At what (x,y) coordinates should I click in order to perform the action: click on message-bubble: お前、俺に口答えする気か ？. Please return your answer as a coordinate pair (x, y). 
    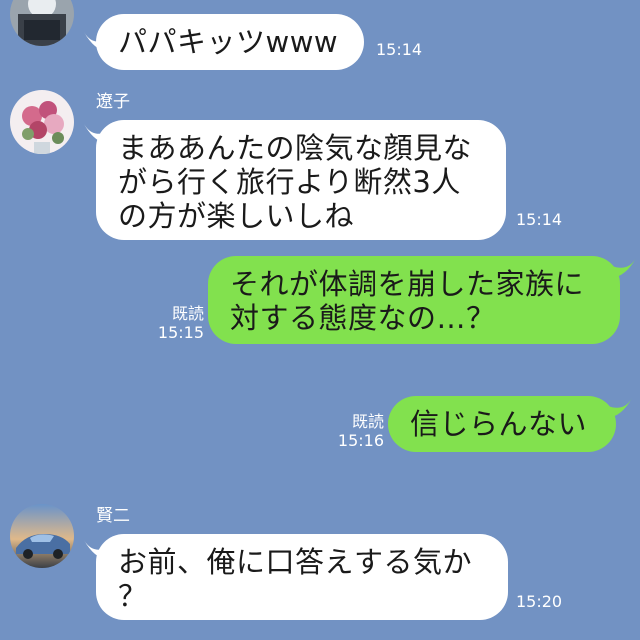
    Looking at the image, I should click on (302, 577).